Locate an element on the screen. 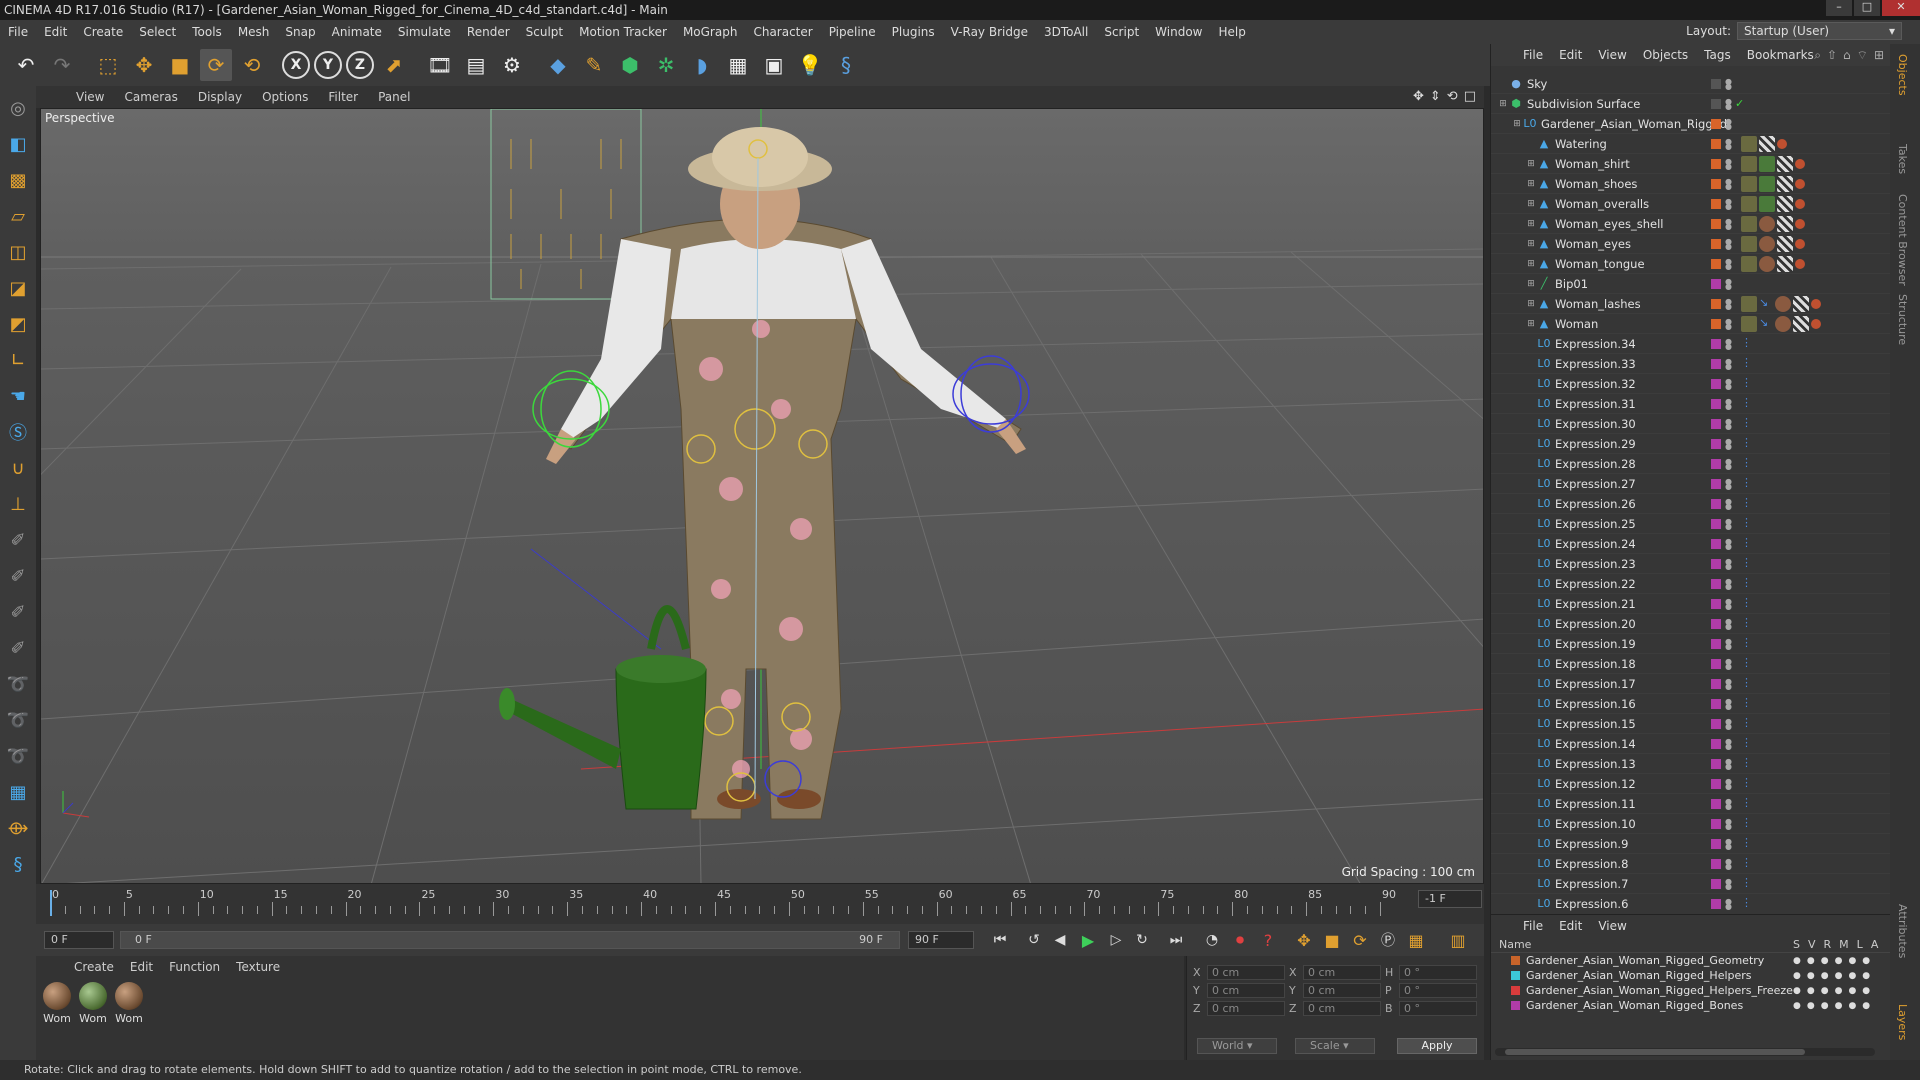  object-row: ⊞ ▲ Woman_eyes ● ● is located at coordinates (1691, 244).